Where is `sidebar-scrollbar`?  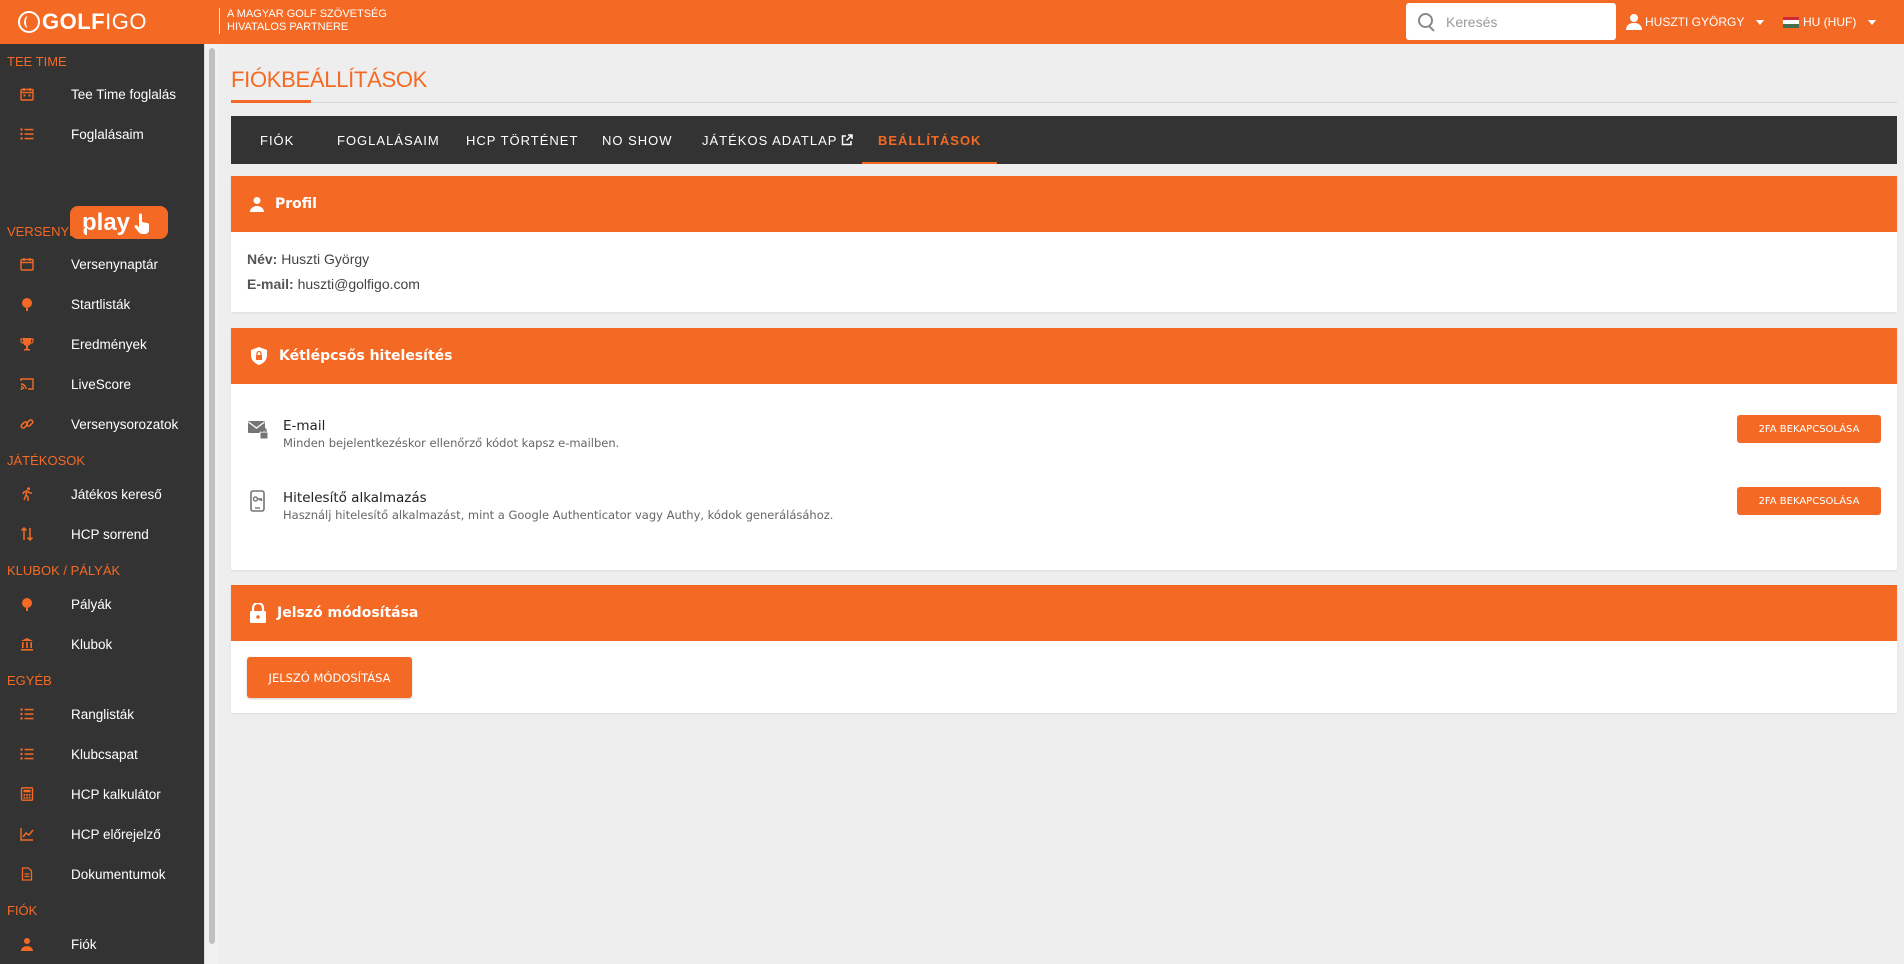 sidebar-scrollbar is located at coordinates (211, 504).